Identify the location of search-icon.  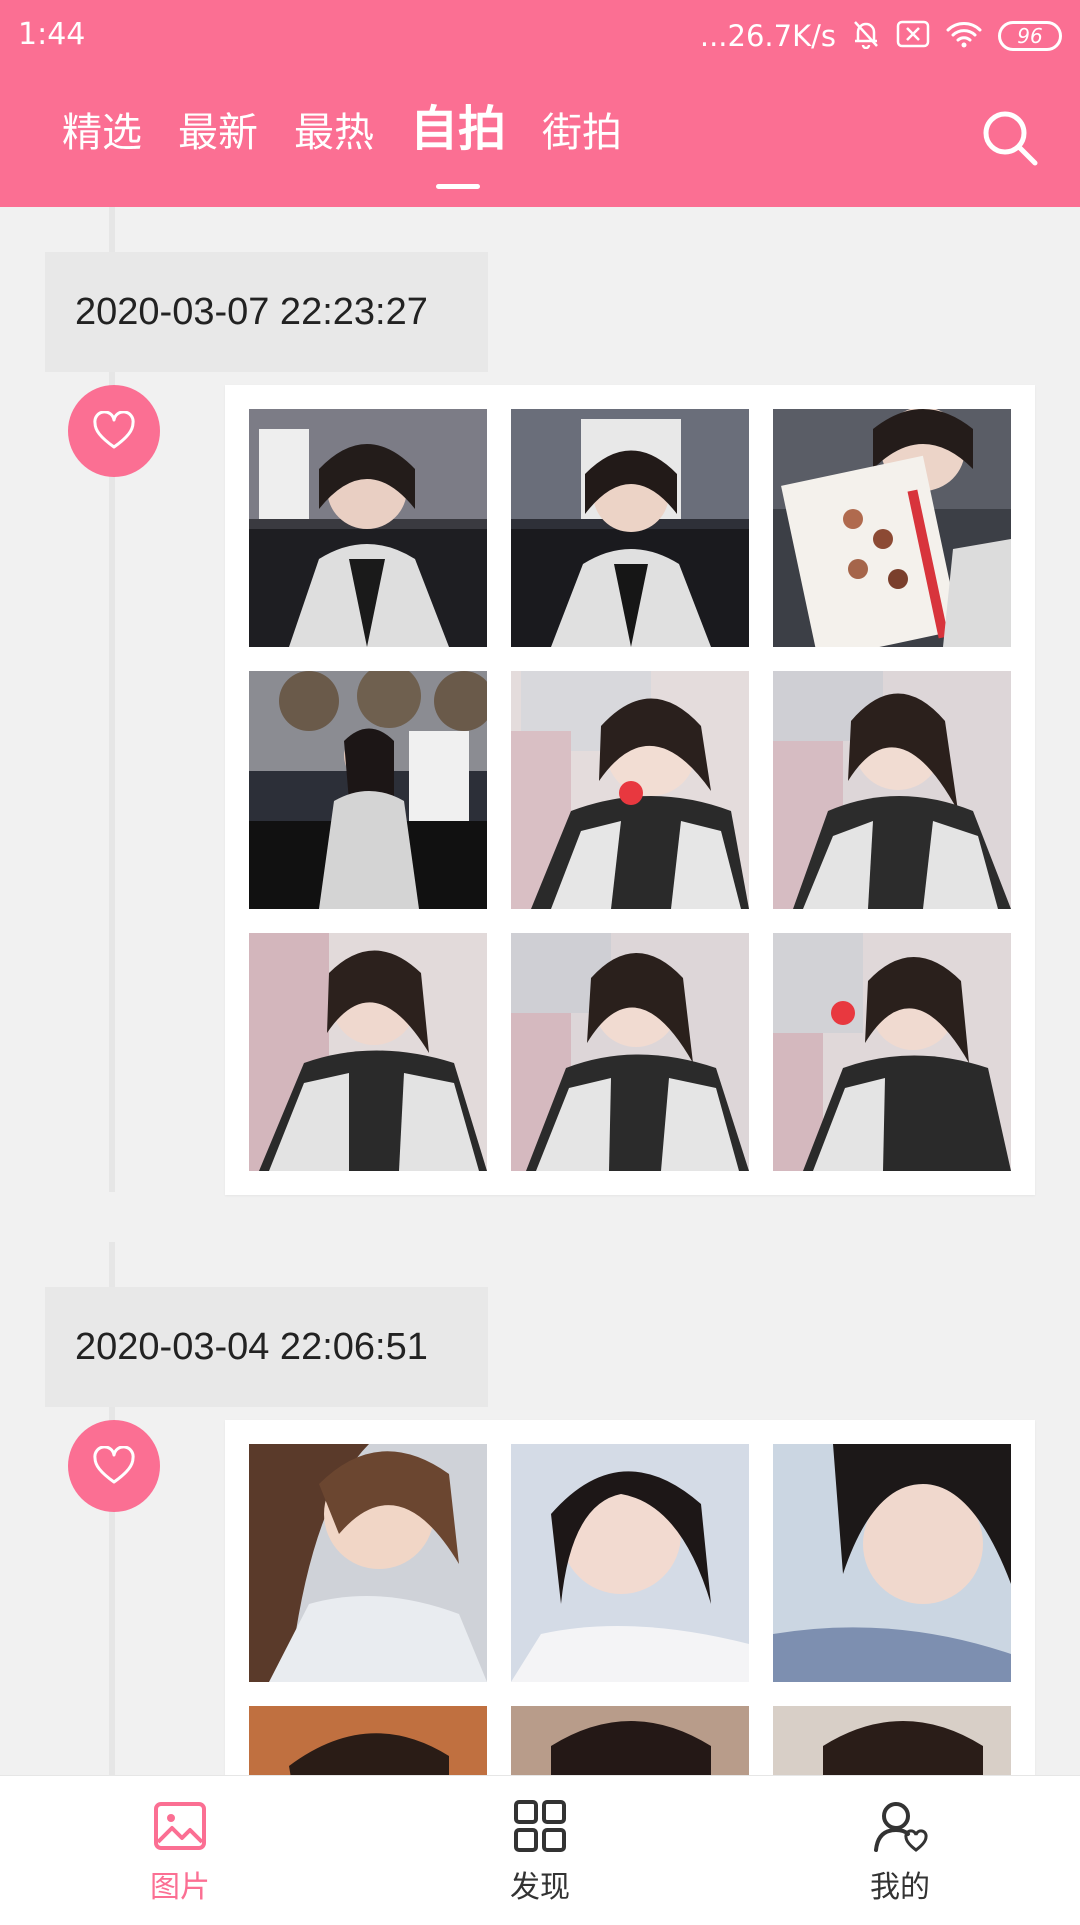
(1010, 138).